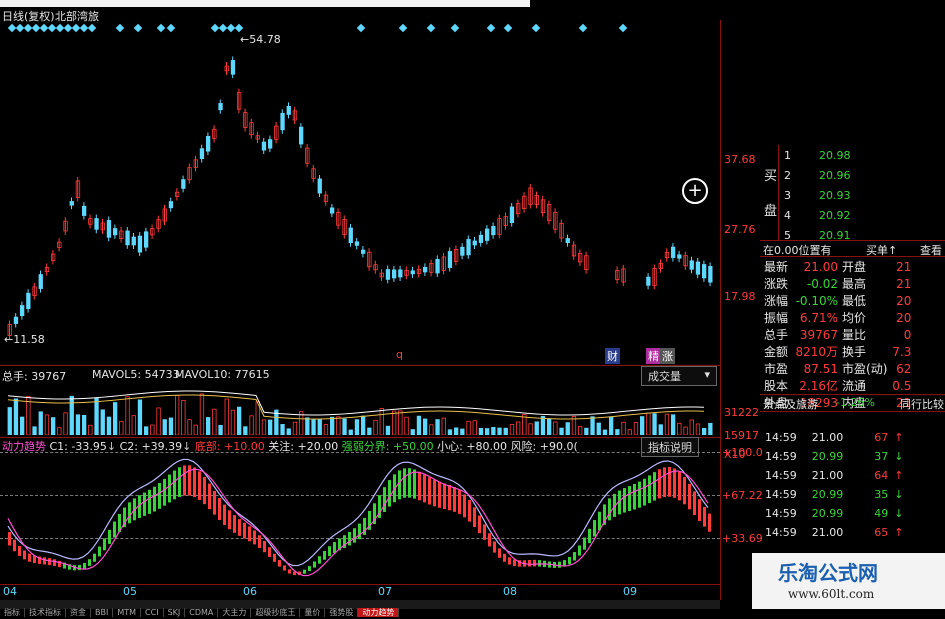 The image size is (945, 619). What do you see at coordinates (342, 612) in the screenshot?
I see `tab-11: 强势股` at bounding box center [342, 612].